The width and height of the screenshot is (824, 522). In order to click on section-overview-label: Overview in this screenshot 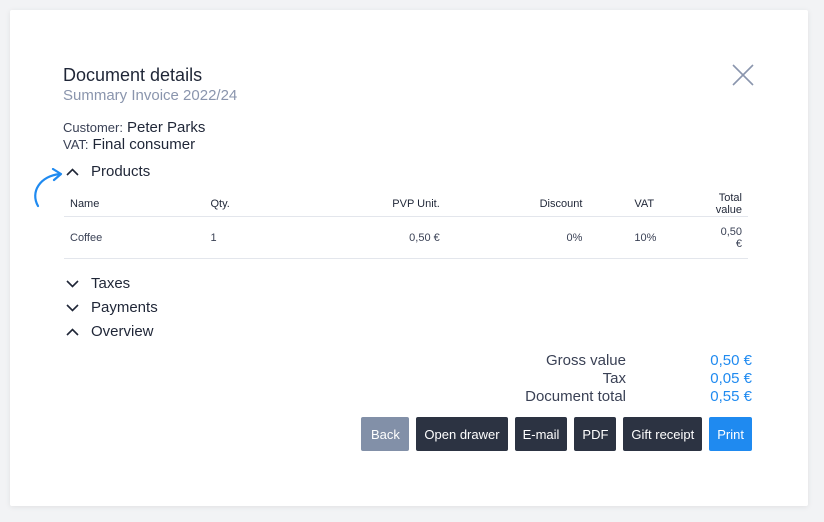, I will do `click(122, 331)`.